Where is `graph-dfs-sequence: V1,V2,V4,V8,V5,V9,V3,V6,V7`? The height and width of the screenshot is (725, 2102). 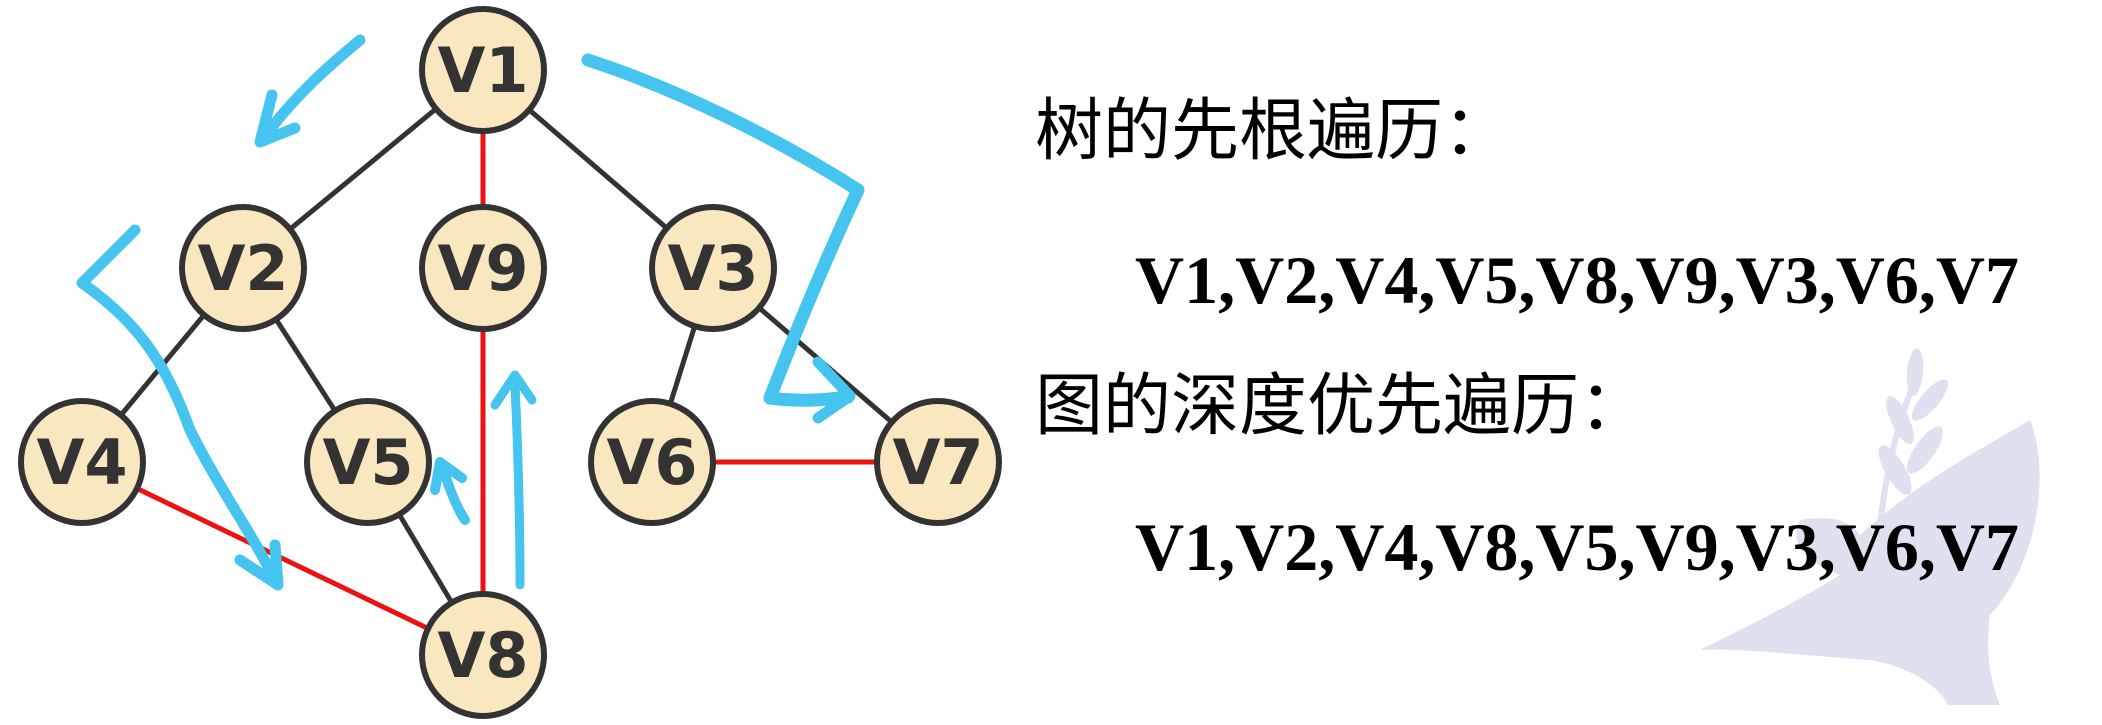
graph-dfs-sequence: V1,V2,V4,V8,V5,V9,V3,V6,V7 is located at coordinates (1577, 547).